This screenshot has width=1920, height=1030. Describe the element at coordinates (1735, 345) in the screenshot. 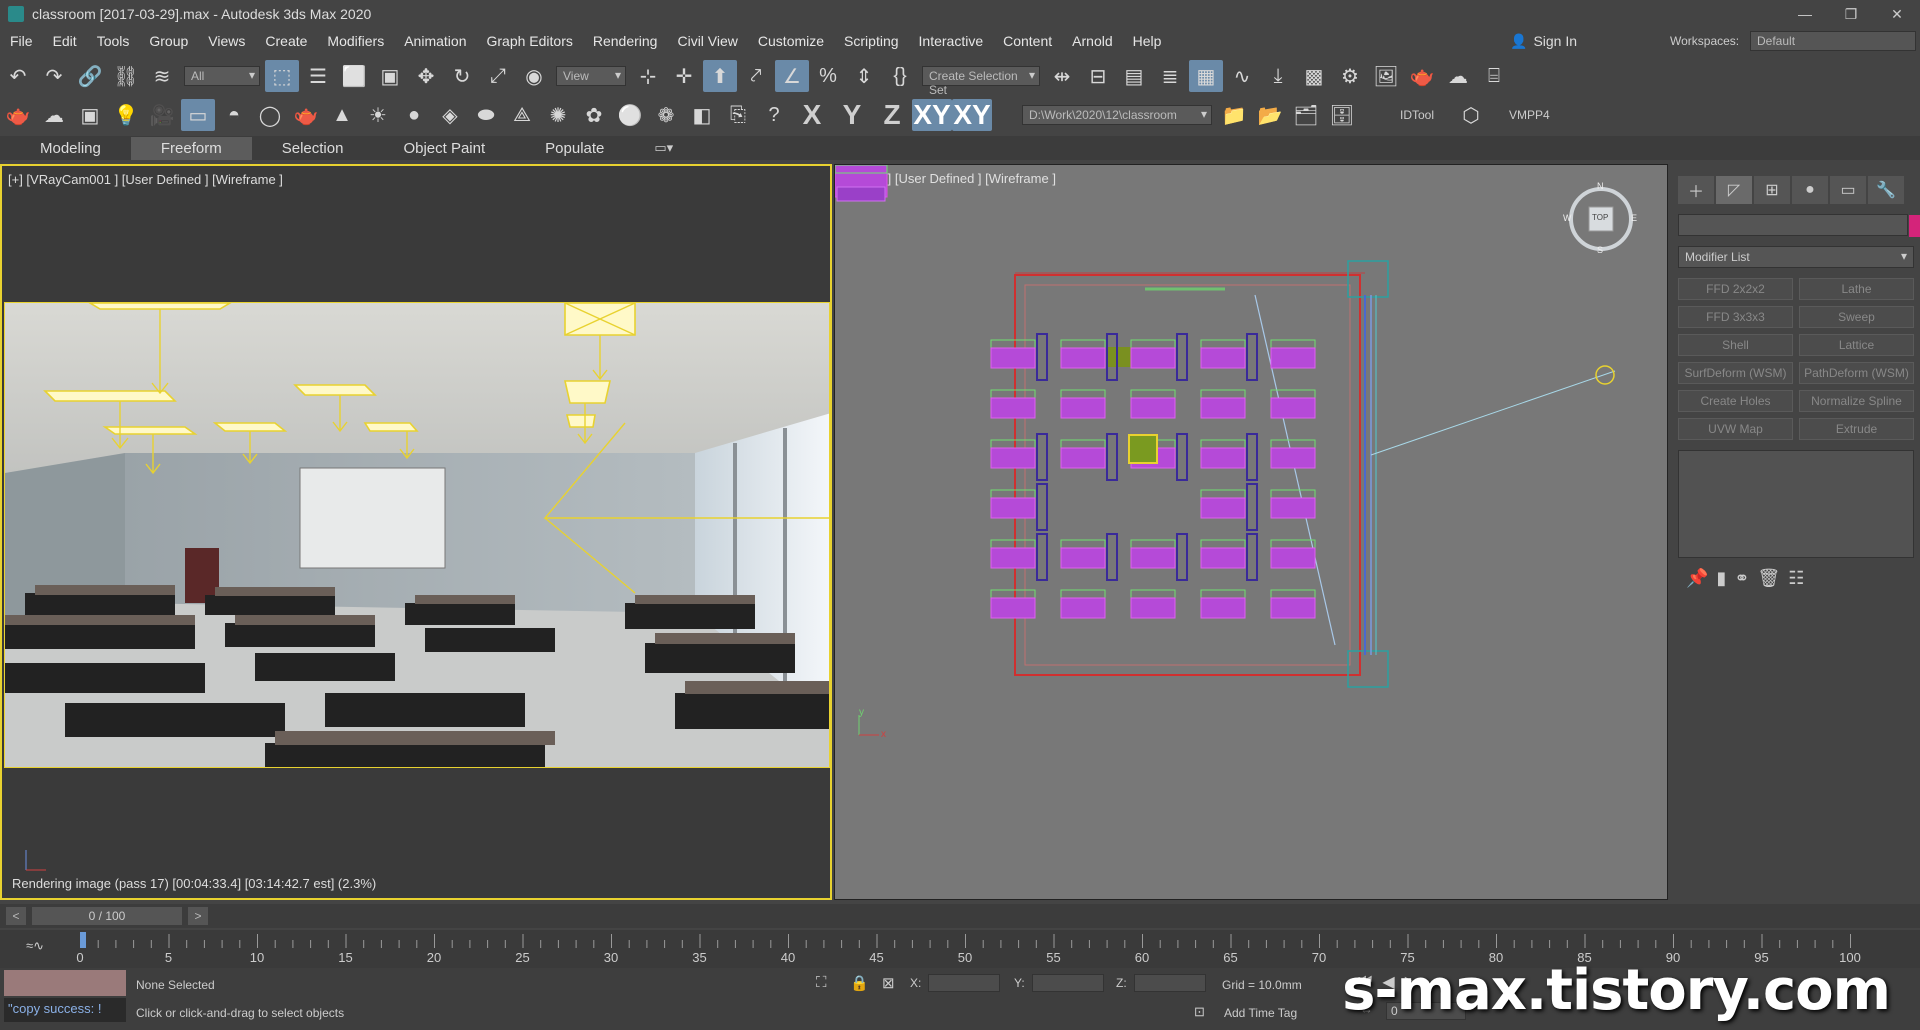

I see `modifier-shell-button: Shell` at that location.